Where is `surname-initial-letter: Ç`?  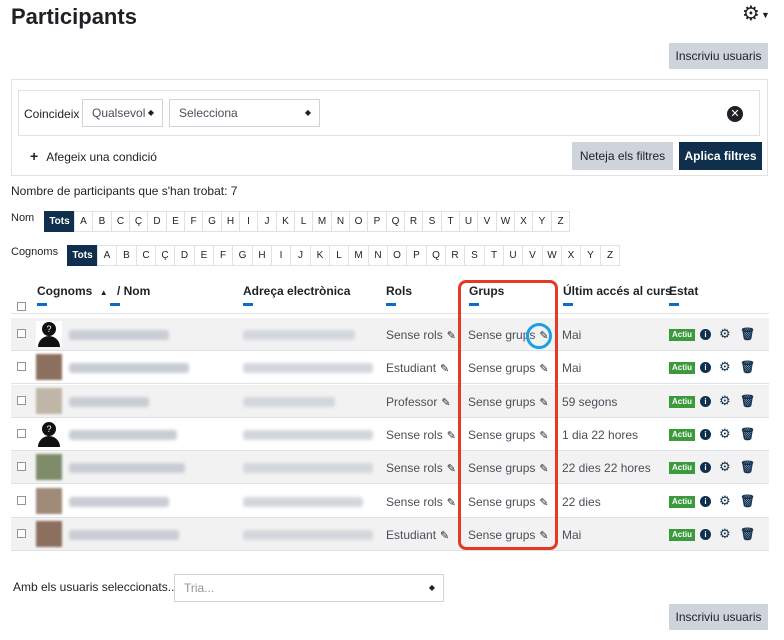
surname-initial-letter: Ç is located at coordinates (165, 255).